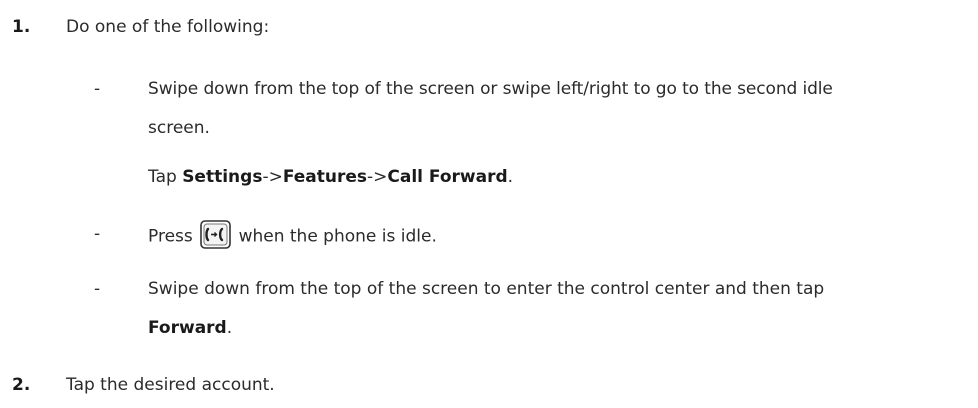 The width and height of the screenshot is (978, 408). What do you see at coordinates (222, 177) in the screenshot?
I see `menu-path-settings: Settings` at bounding box center [222, 177].